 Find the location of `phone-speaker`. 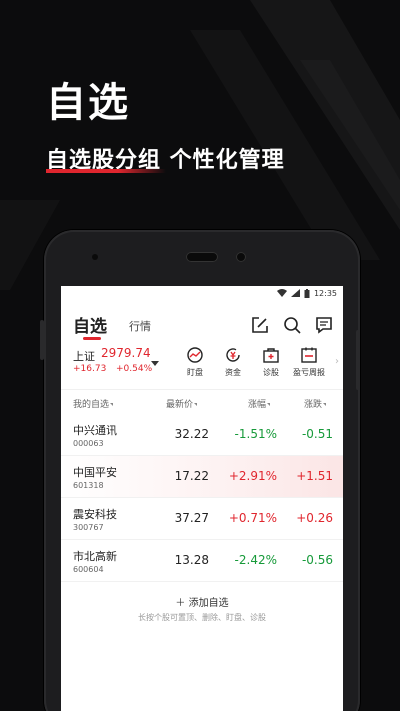

phone-speaker is located at coordinates (202, 257).